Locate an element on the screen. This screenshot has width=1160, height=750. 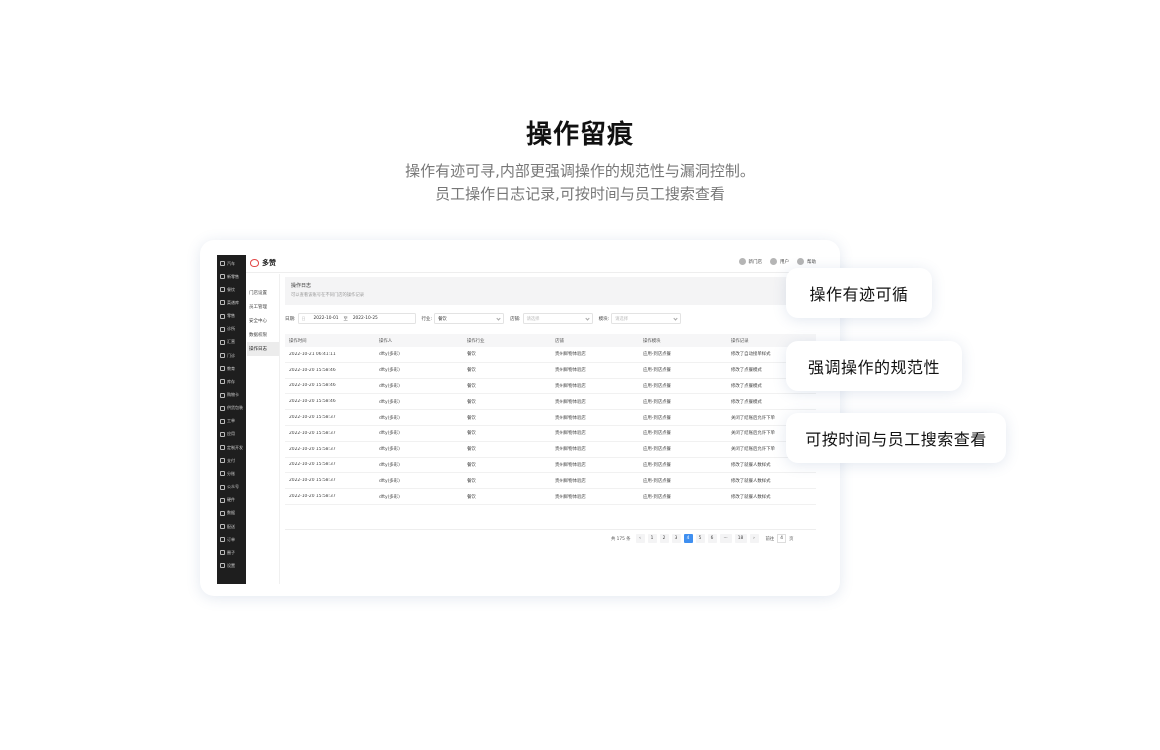
sidebar-item: 购物卡 is located at coordinates (231, 395).